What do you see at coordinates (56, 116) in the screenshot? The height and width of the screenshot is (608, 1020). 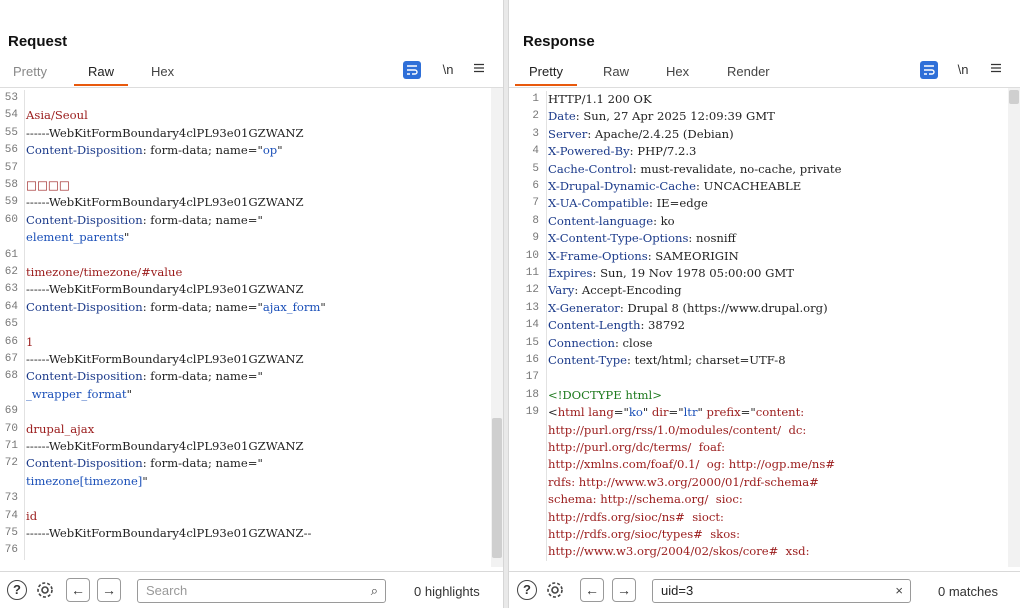 I see `line-content: Asia/Seoul` at bounding box center [56, 116].